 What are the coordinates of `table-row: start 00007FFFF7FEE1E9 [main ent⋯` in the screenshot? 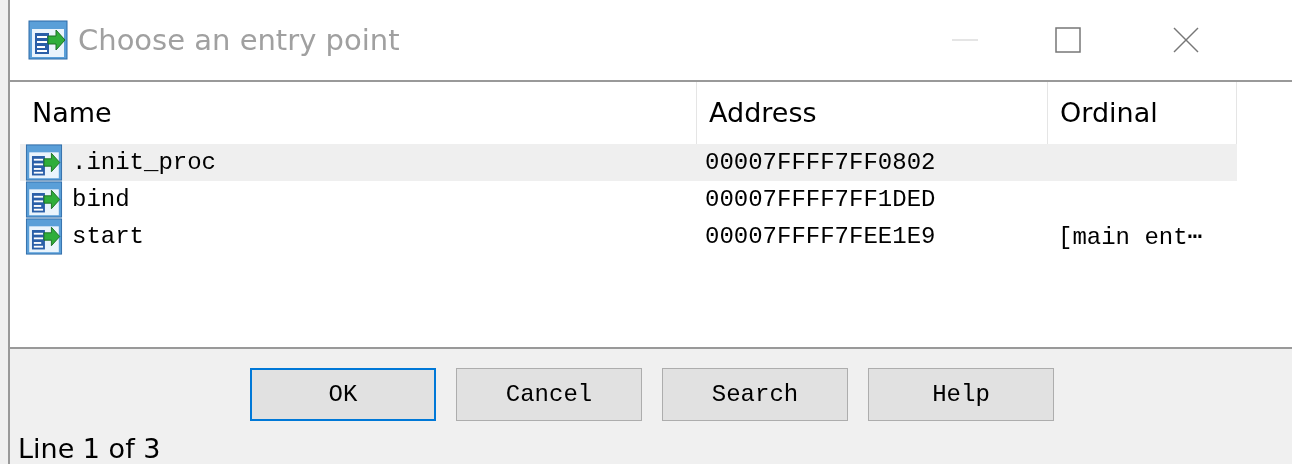 It's located at (628, 236).